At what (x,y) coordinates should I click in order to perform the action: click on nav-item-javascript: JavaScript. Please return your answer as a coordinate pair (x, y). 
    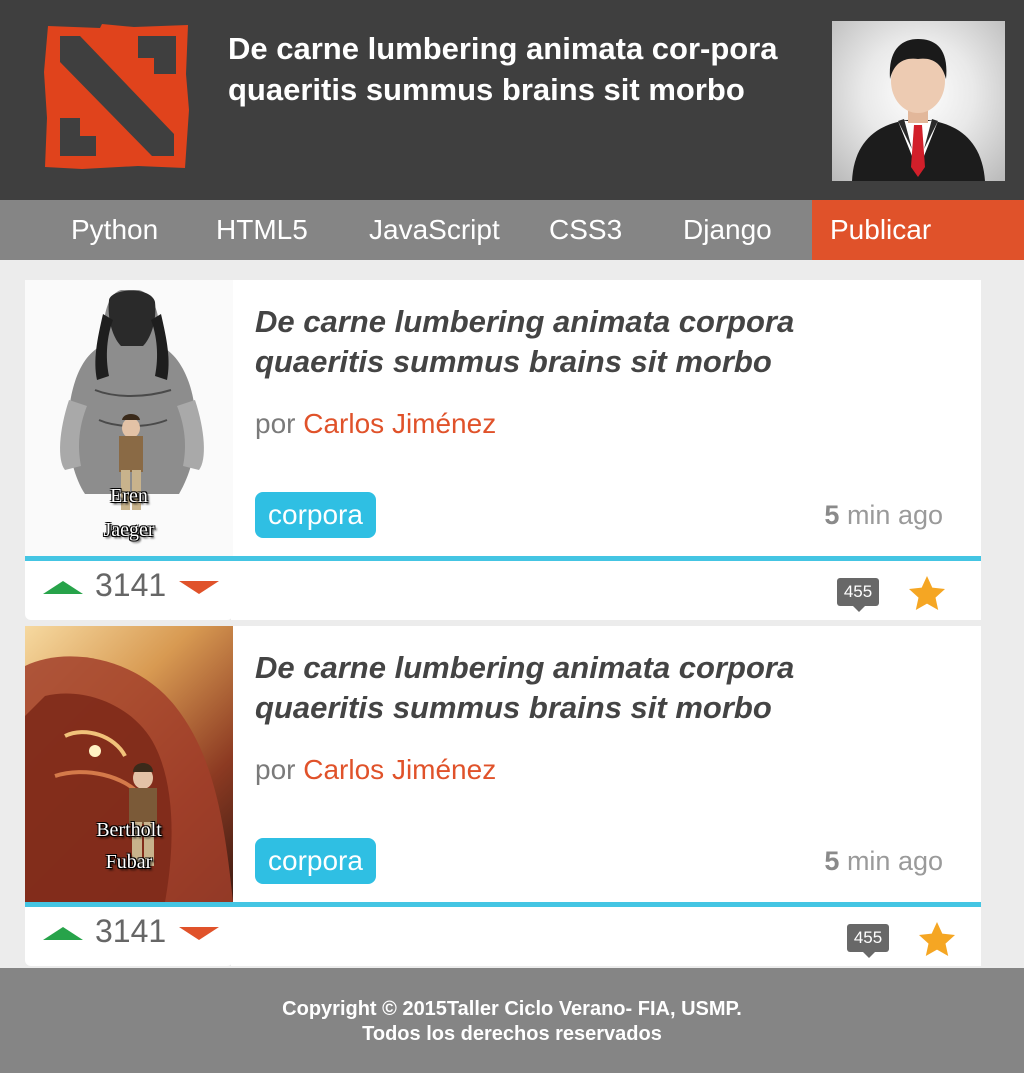
    Looking at the image, I should click on (434, 230).